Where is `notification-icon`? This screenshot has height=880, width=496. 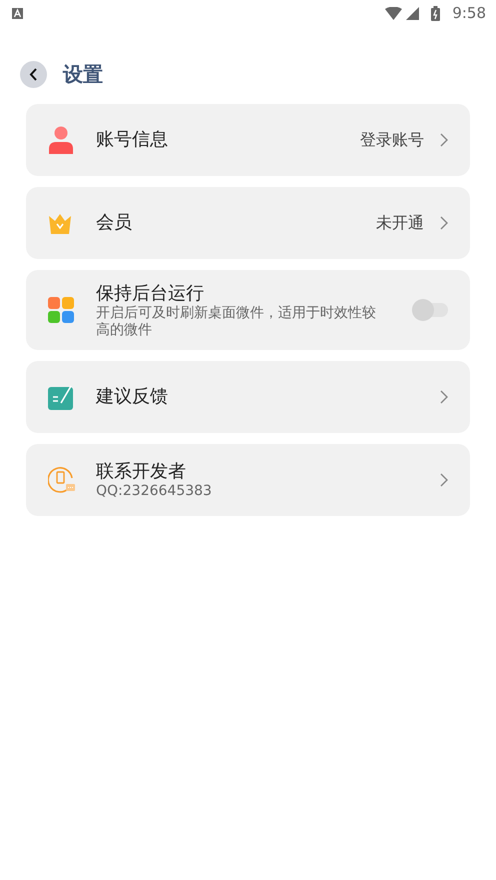 notification-icon is located at coordinates (17, 13).